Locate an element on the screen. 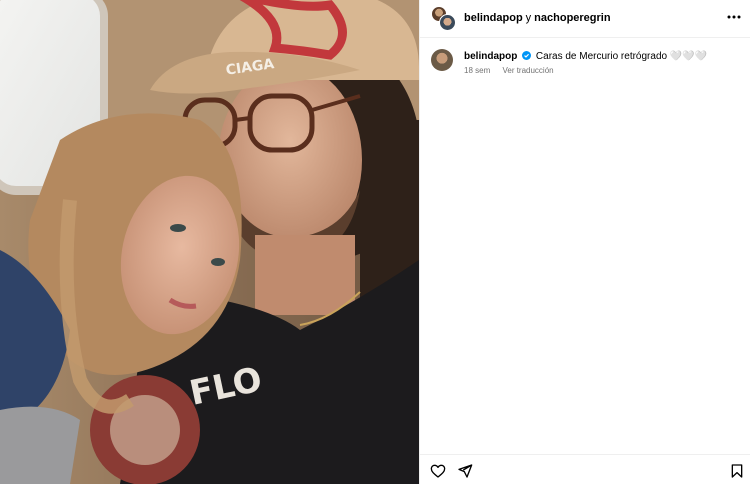 The height and width of the screenshot is (484, 750). joiner-text: y is located at coordinates (528, 18).